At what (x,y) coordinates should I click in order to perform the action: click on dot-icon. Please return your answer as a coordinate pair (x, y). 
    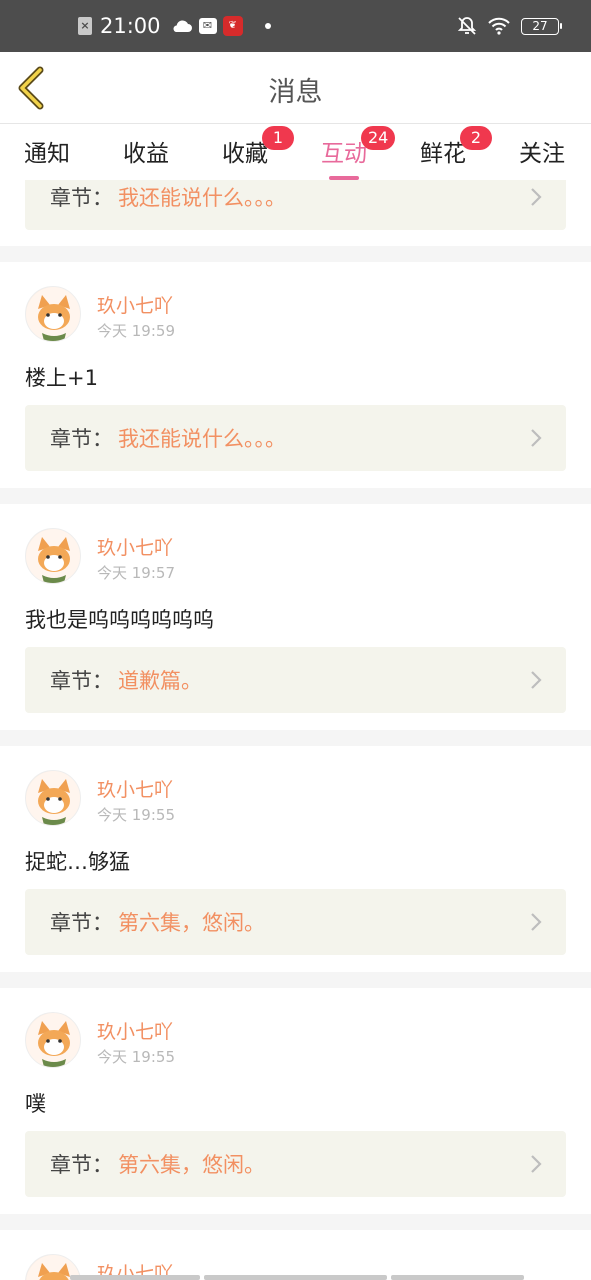
    Looking at the image, I should click on (267, 26).